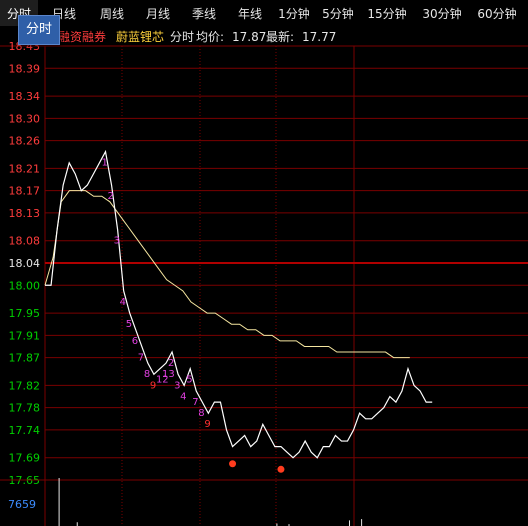 The height and width of the screenshot is (526, 528). Describe the element at coordinates (25, 168) in the screenshot. I see `price-tick-label: 18.21` at that location.